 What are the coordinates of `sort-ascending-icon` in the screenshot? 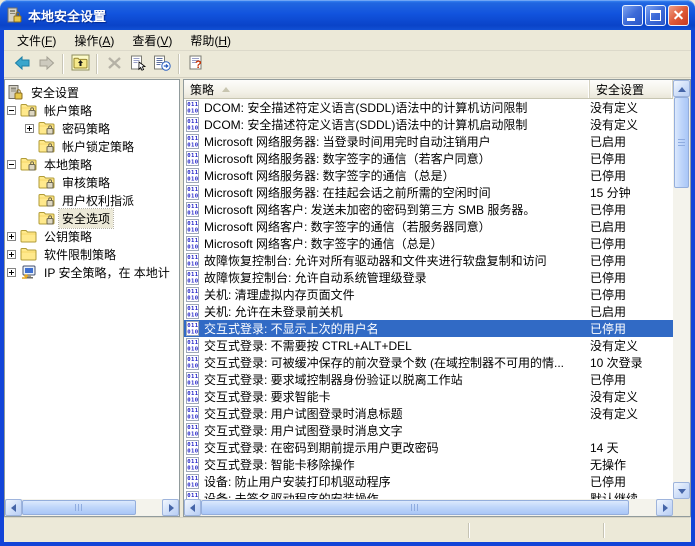 It's located at (226, 89).